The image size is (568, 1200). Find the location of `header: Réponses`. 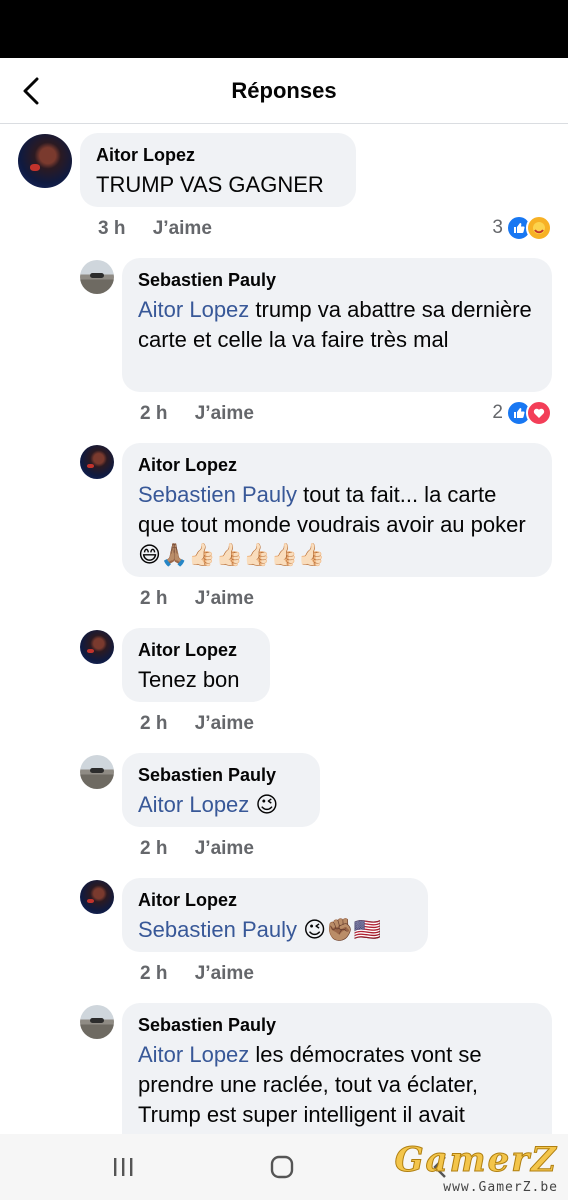

header: Réponses is located at coordinates (284, 91).